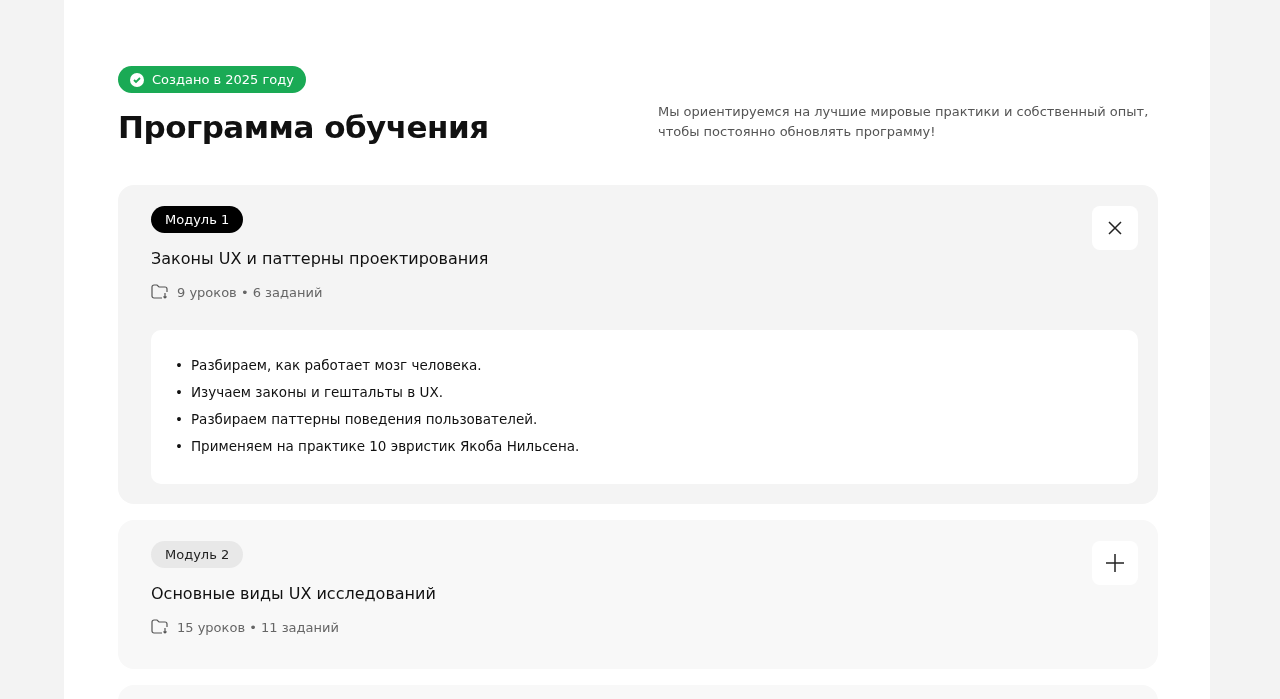  I want to click on verified-icon, so click(137, 79).